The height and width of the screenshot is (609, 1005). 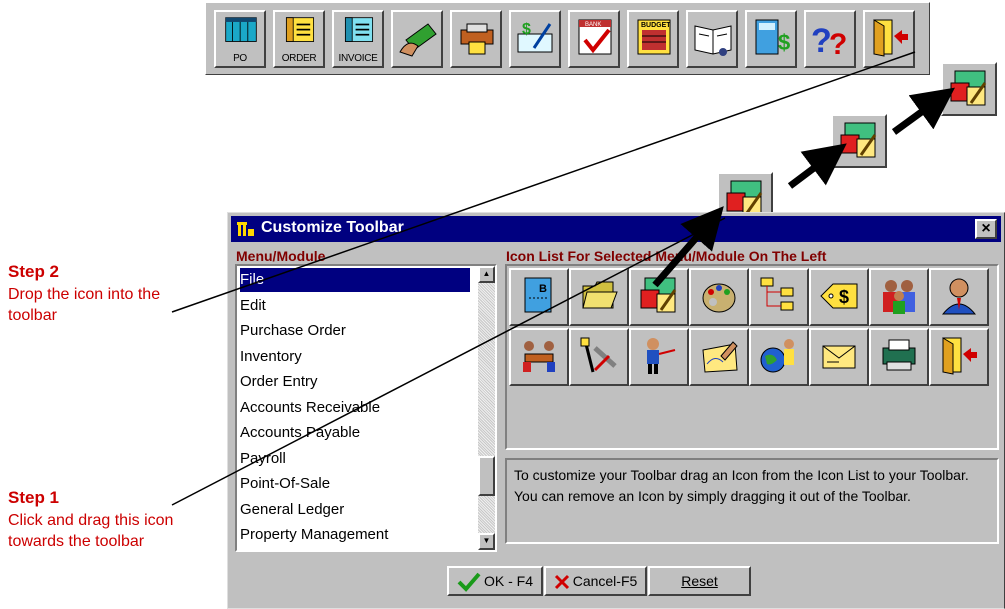 What do you see at coordinates (712, 39) in the screenshot?
I see `toolbar-button-book` at bounding box center [712, 39].